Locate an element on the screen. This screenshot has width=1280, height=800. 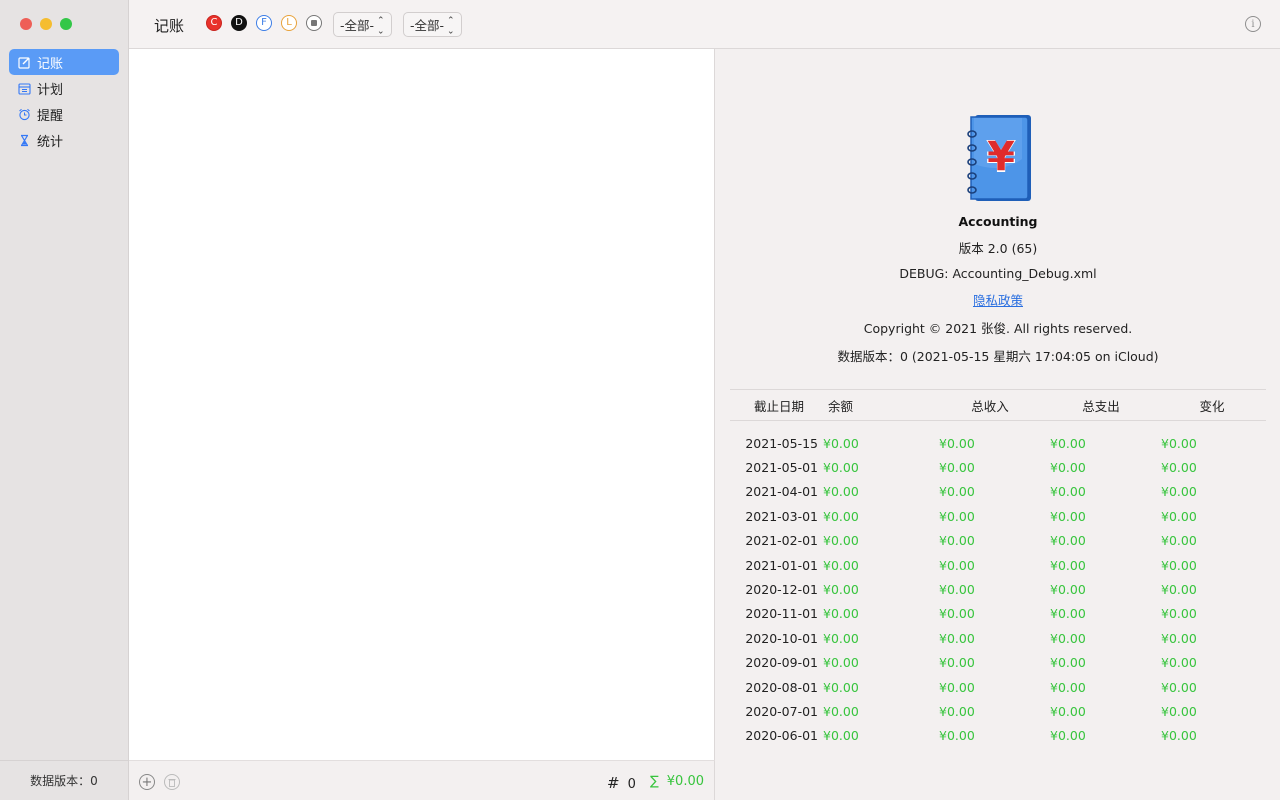
row-date: 2020-09-01 is located at coordinates (781, 663).